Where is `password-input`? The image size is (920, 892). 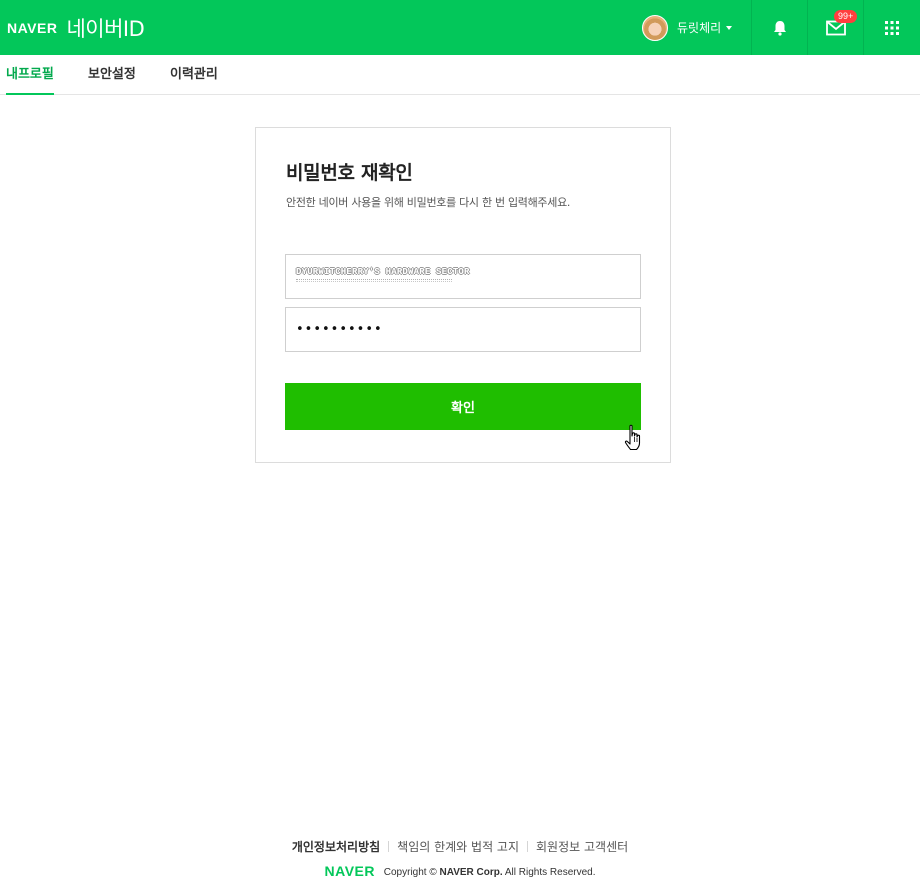
password-input is located at coordinates (463, 329).